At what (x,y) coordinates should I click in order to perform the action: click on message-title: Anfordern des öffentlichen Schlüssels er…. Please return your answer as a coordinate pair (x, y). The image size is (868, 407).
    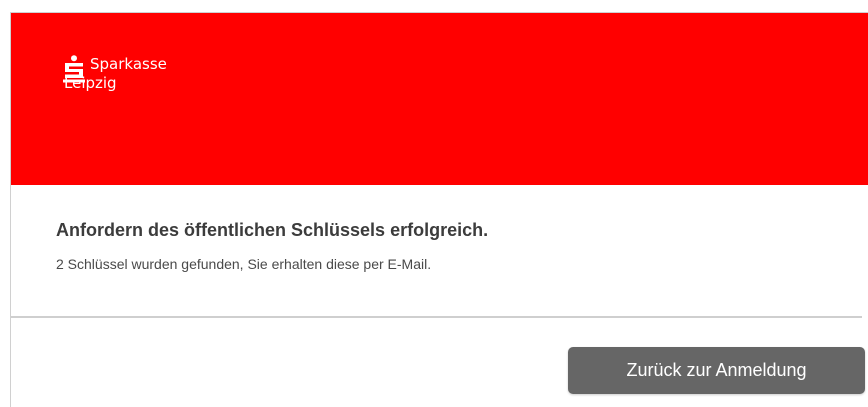
    Looking at the image, I should click on (272, 230).